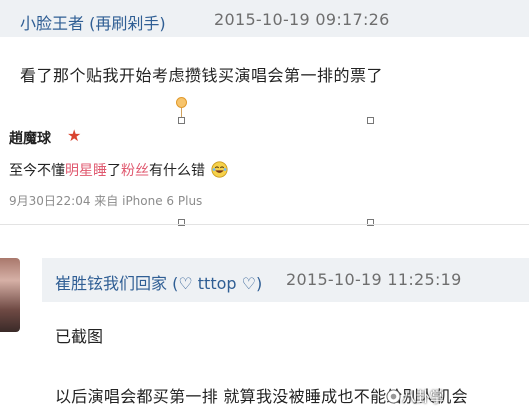  I want to click on rotate-handle-icon, so click(181, 102).